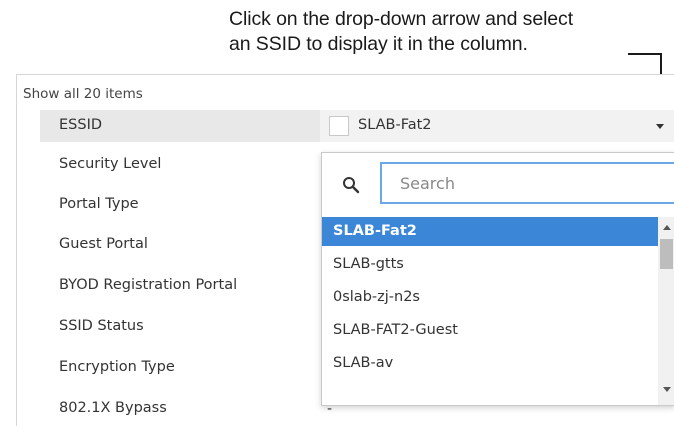 Image resolution: width=674 pixels, height=426 pixels. What do you see at coordinates (148, 285) in the screenshot?
I see `row-label-byod-registration-portal: BYOD Registration Portal` at bounding box center [148, 285].